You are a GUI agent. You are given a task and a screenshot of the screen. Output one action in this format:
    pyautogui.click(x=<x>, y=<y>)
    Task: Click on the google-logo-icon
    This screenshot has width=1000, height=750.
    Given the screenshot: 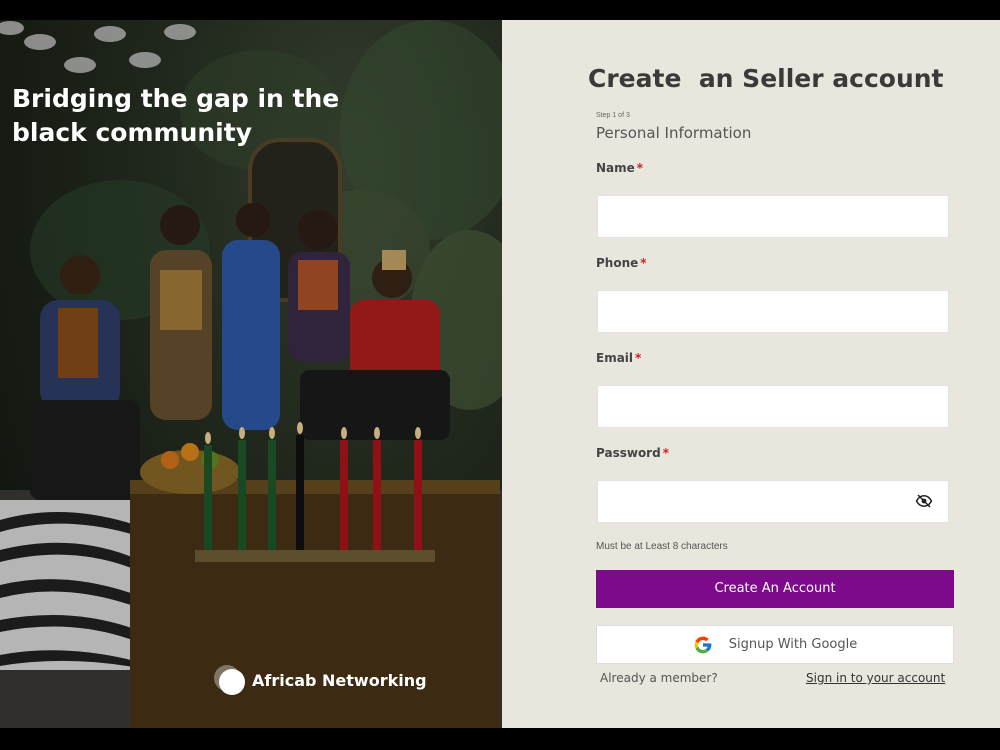 What is the action you would take?
    pyautogui.click(x=703, y=644)
    